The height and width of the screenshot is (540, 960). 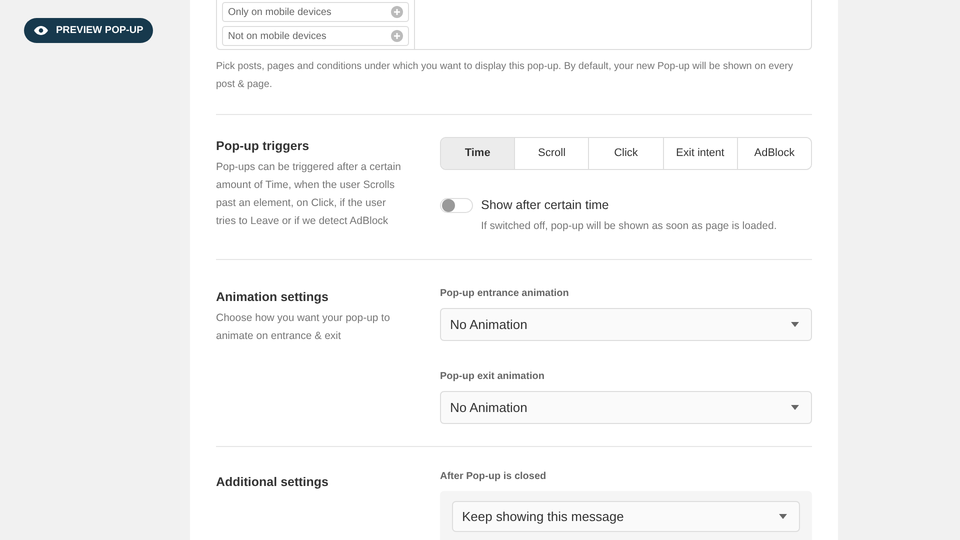 I want to click on trigger-tab: Time, so click(x=477, y=153).